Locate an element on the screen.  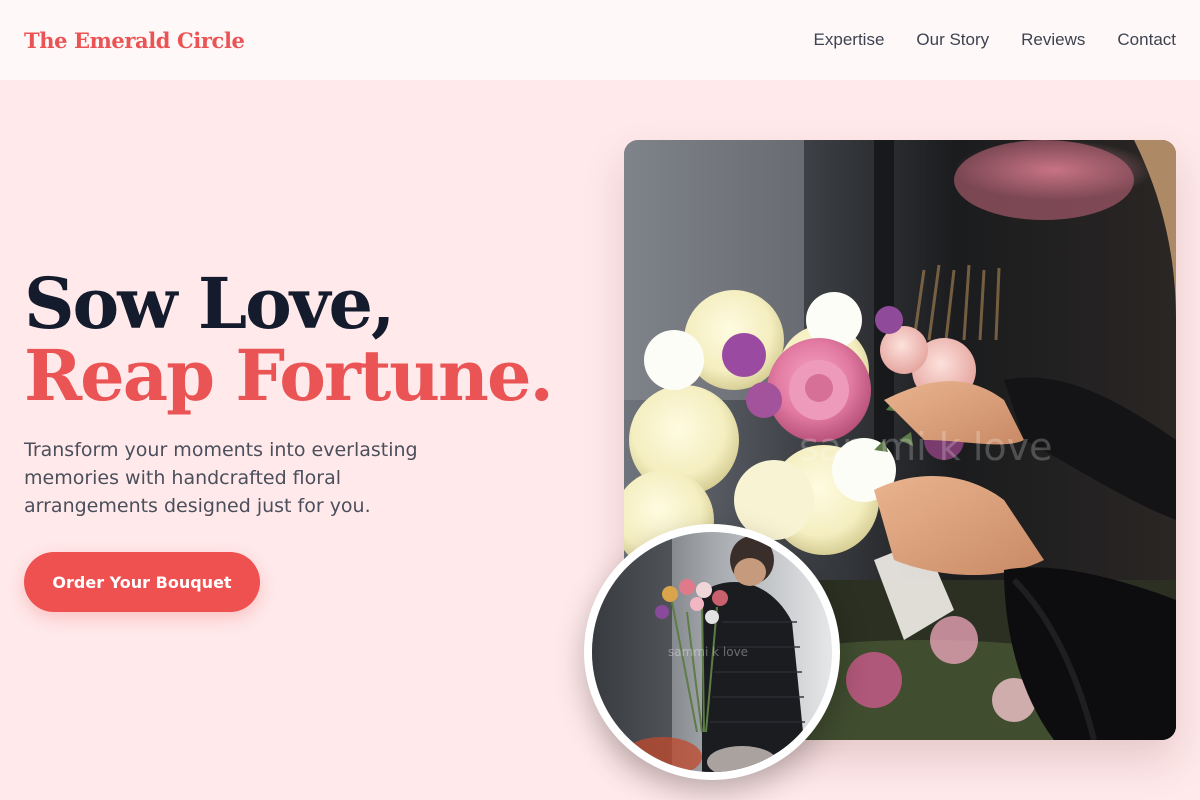
main-nav: Expertise Our Story Reviews Contact is located at coordinates (995, 40).